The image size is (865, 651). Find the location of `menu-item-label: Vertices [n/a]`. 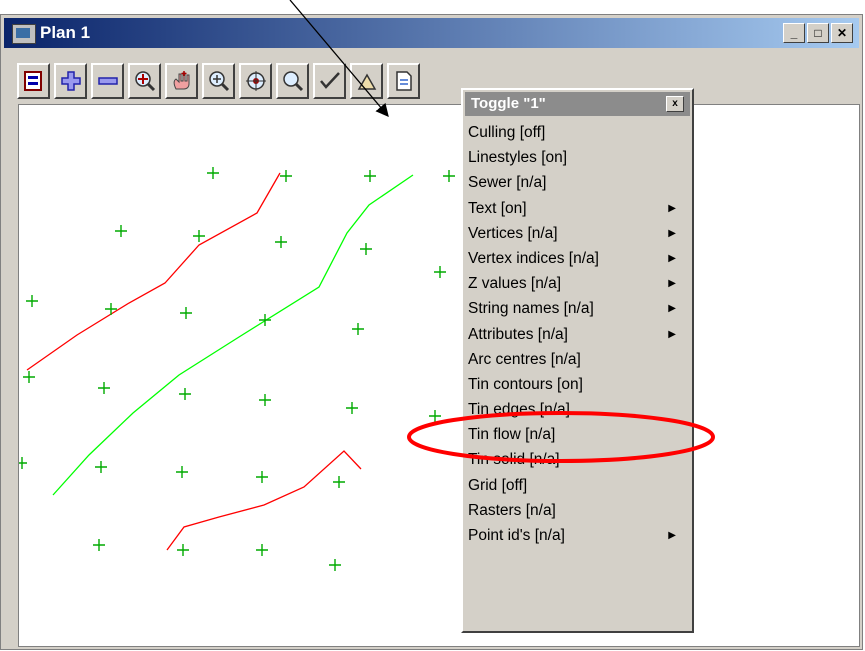

menu-item-label: Vertices [n/a] is located at coordinates (513, 233).